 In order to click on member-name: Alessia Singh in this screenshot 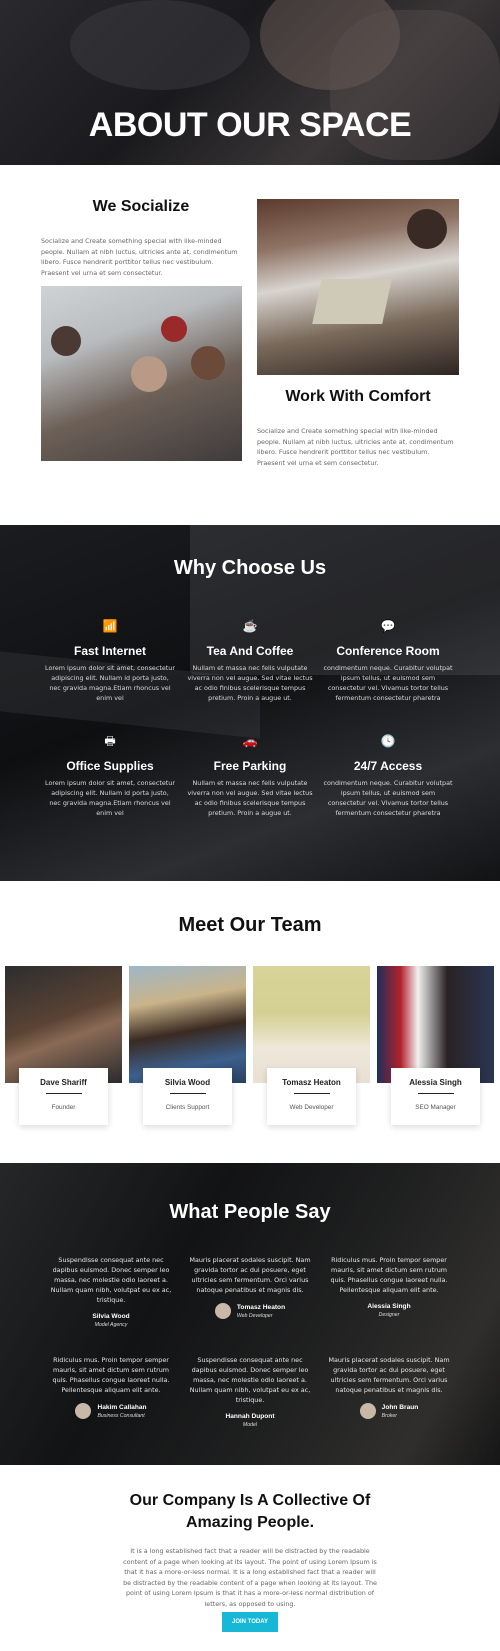, I will do `click(435, 1082)`.